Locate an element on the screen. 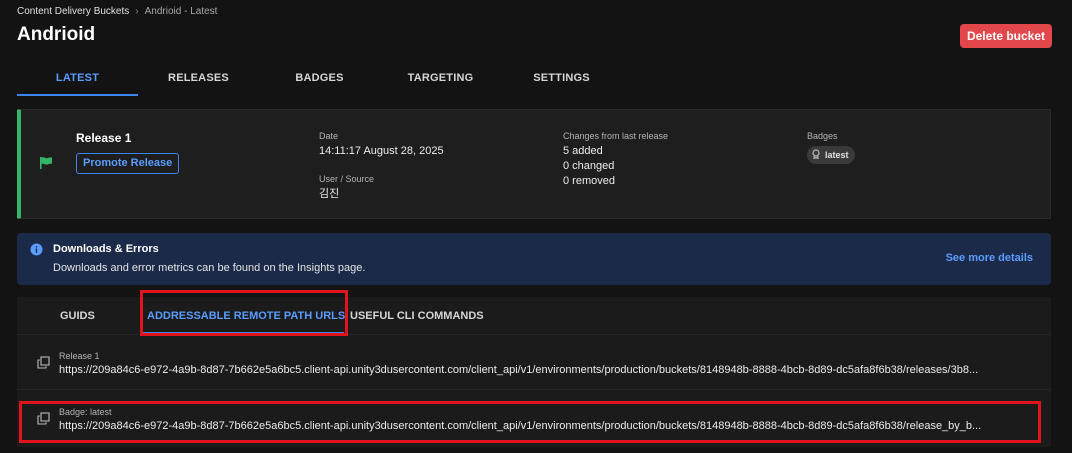  tab-targeting: TARGETING is located at coordinates (440, 79).